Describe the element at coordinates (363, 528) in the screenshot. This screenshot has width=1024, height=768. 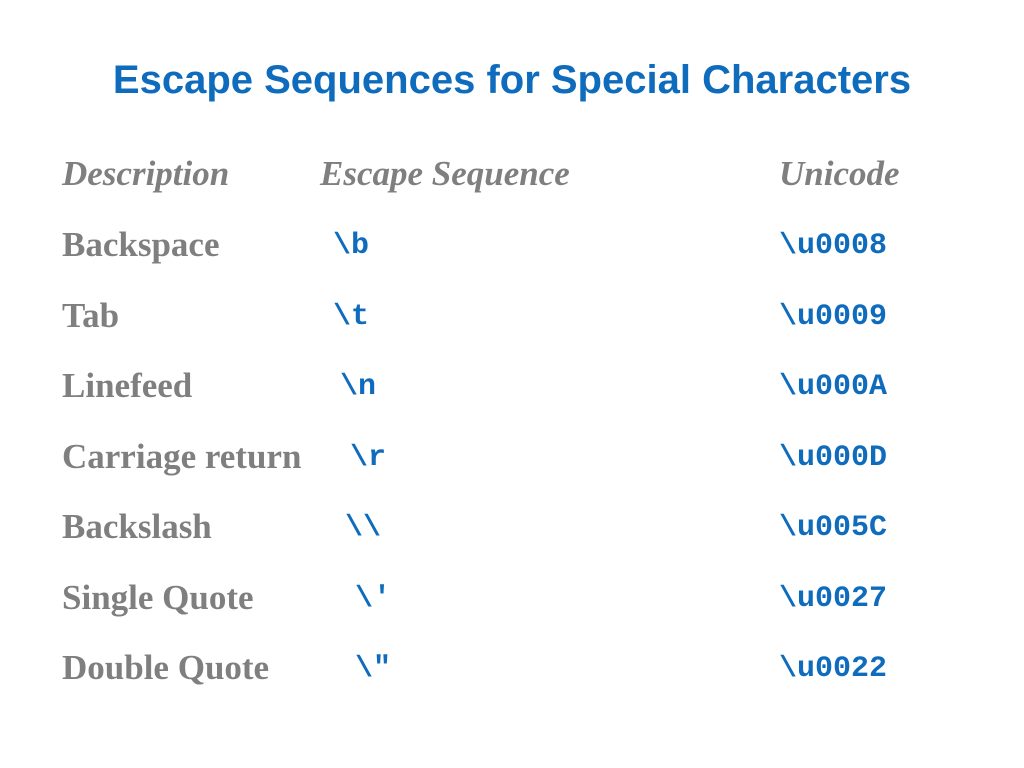
I see `row-escape: \\` at that location.